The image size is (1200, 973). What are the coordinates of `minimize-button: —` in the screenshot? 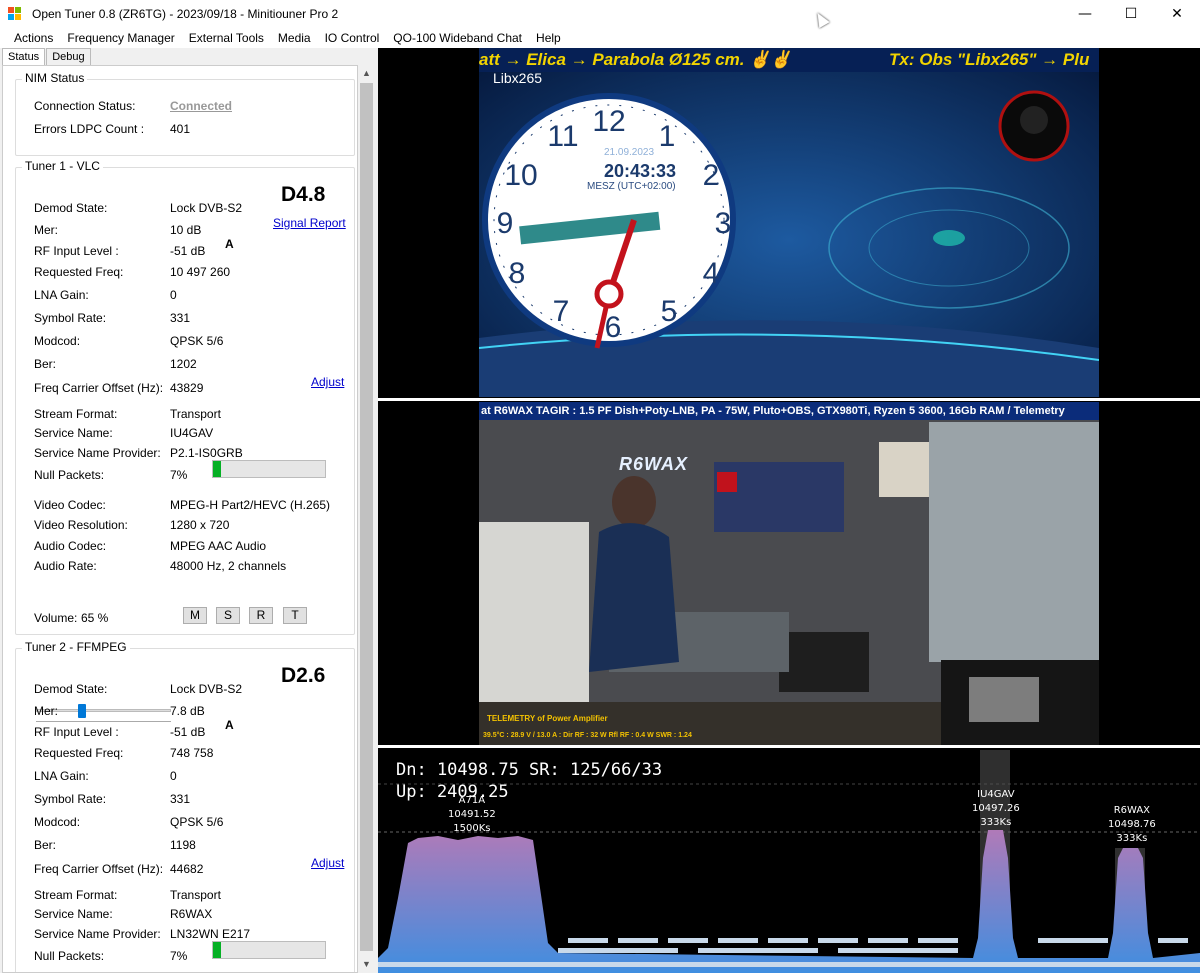 It's located at (1085, 14).